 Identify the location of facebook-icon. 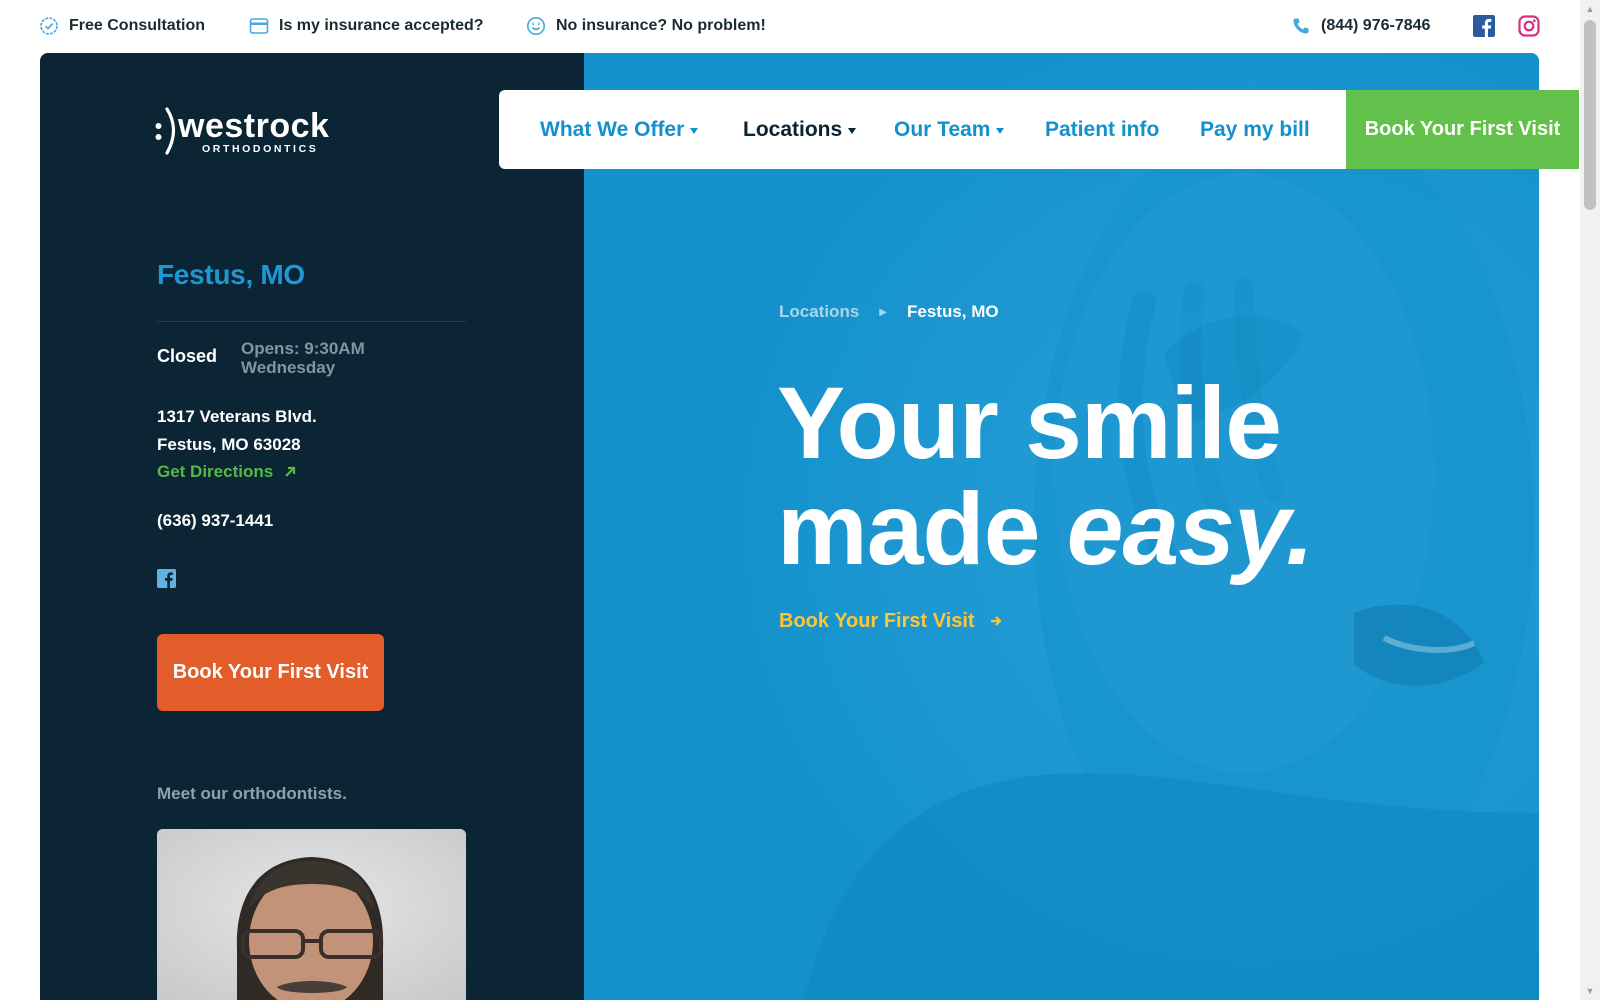
(1484, 26).